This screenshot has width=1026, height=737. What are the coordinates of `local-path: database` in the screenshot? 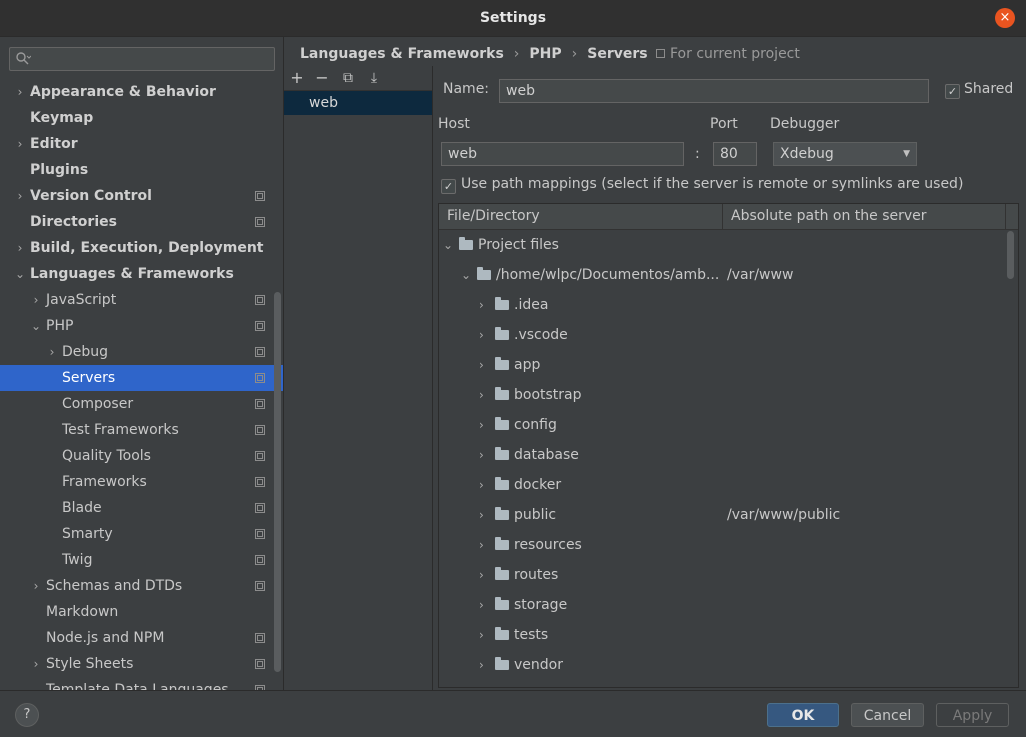 It's located at (546, 455).